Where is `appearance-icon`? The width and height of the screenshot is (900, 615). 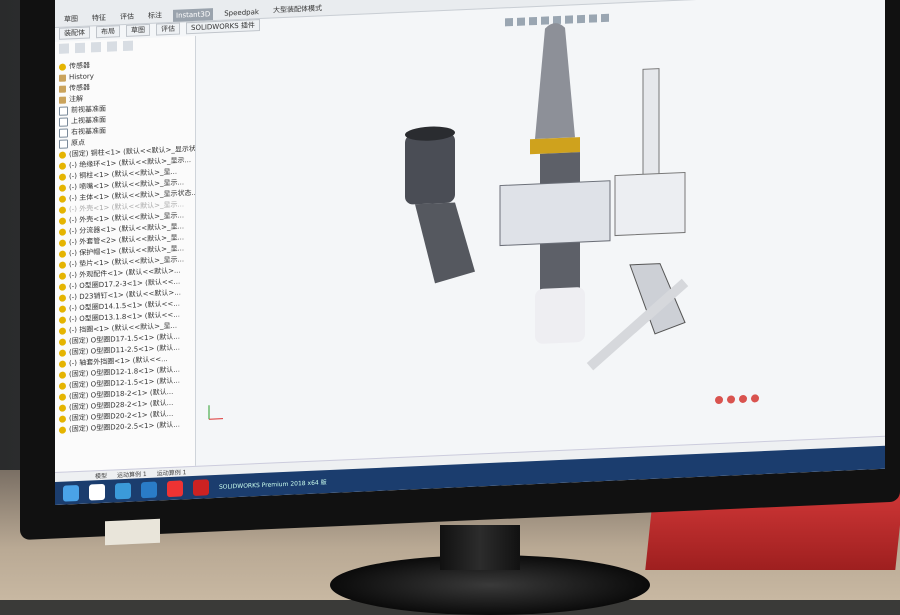 appearance-icon is located at coordinates (128, 46).